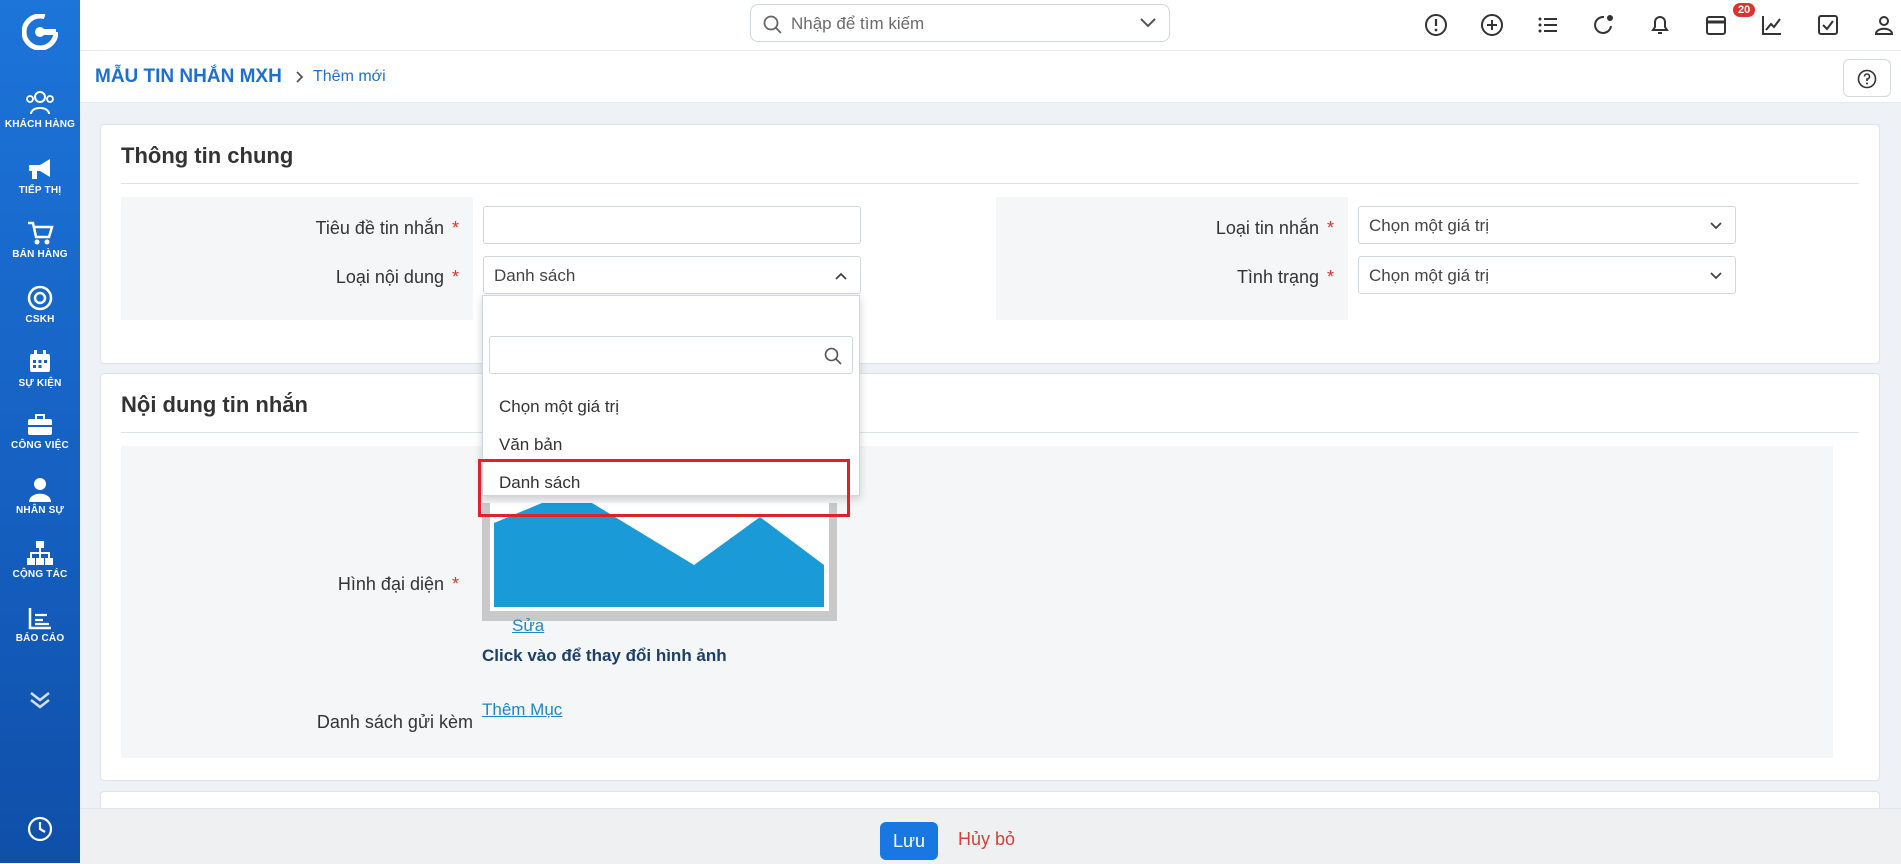  Describe the element at coordinates (40, 383) in the screenshot. I see `sidebar-item-label: SỰ KIỆN` at that location.